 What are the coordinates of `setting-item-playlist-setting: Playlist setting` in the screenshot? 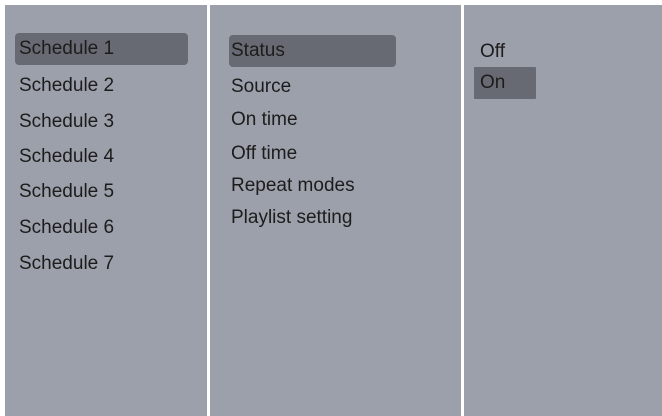 It's located at (331, 218).